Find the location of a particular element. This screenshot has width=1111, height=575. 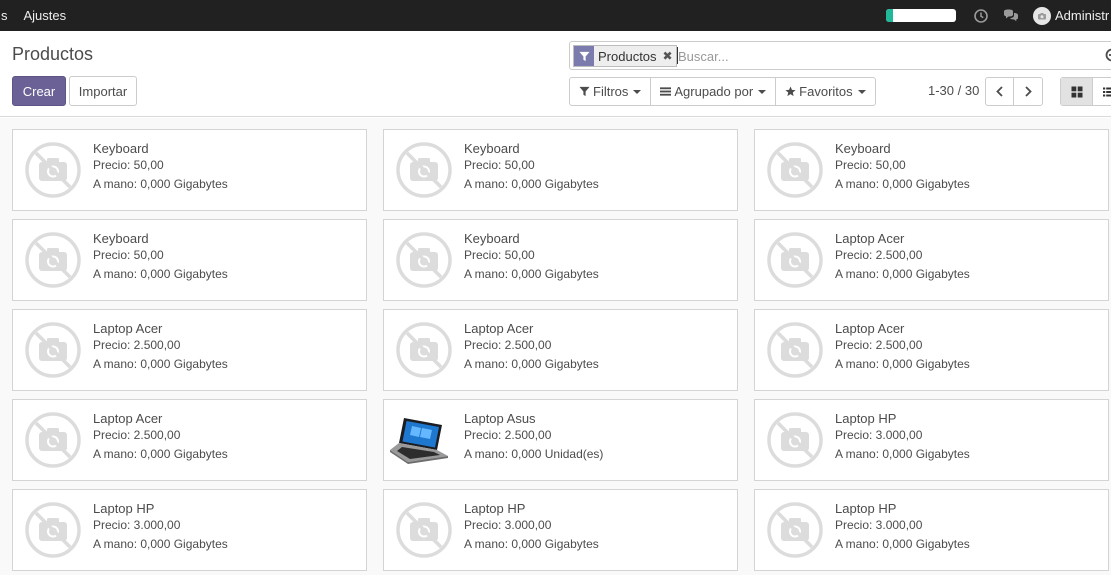

clock-icon is located at coordinates (981, 16).